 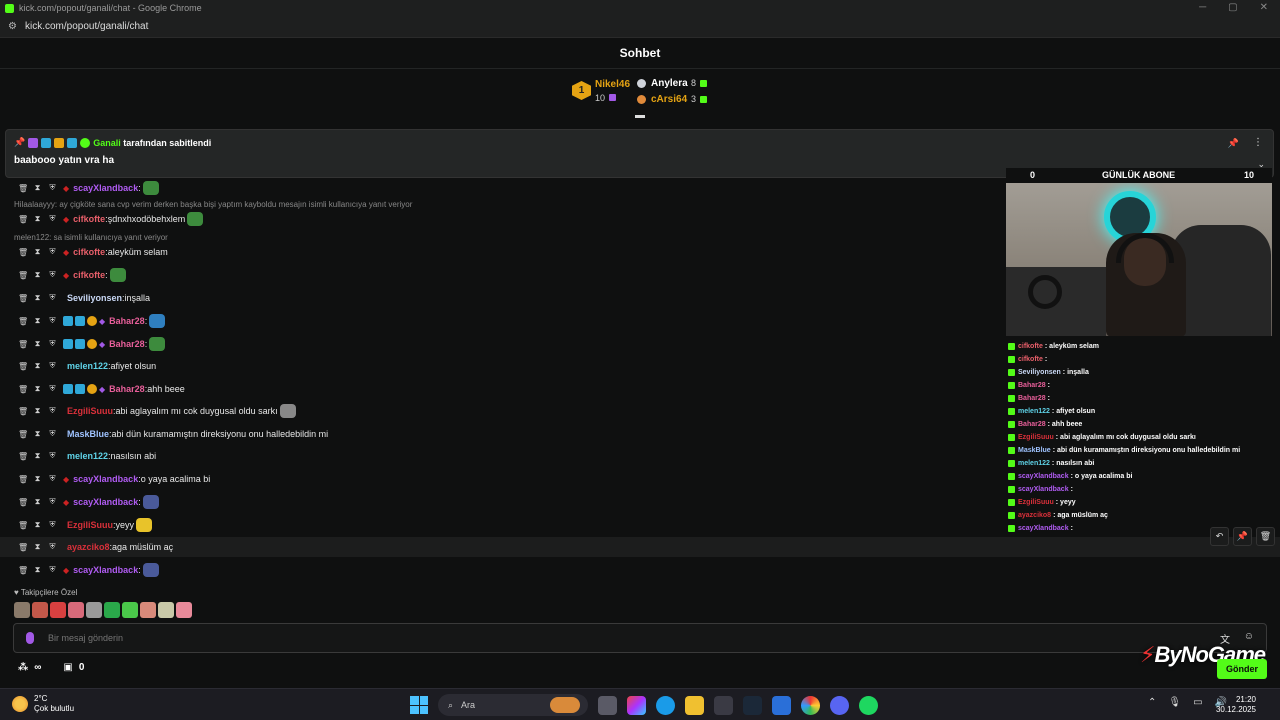 I want to click on tray-chevron-icon: ⌃, so click(x=1152, y=702).